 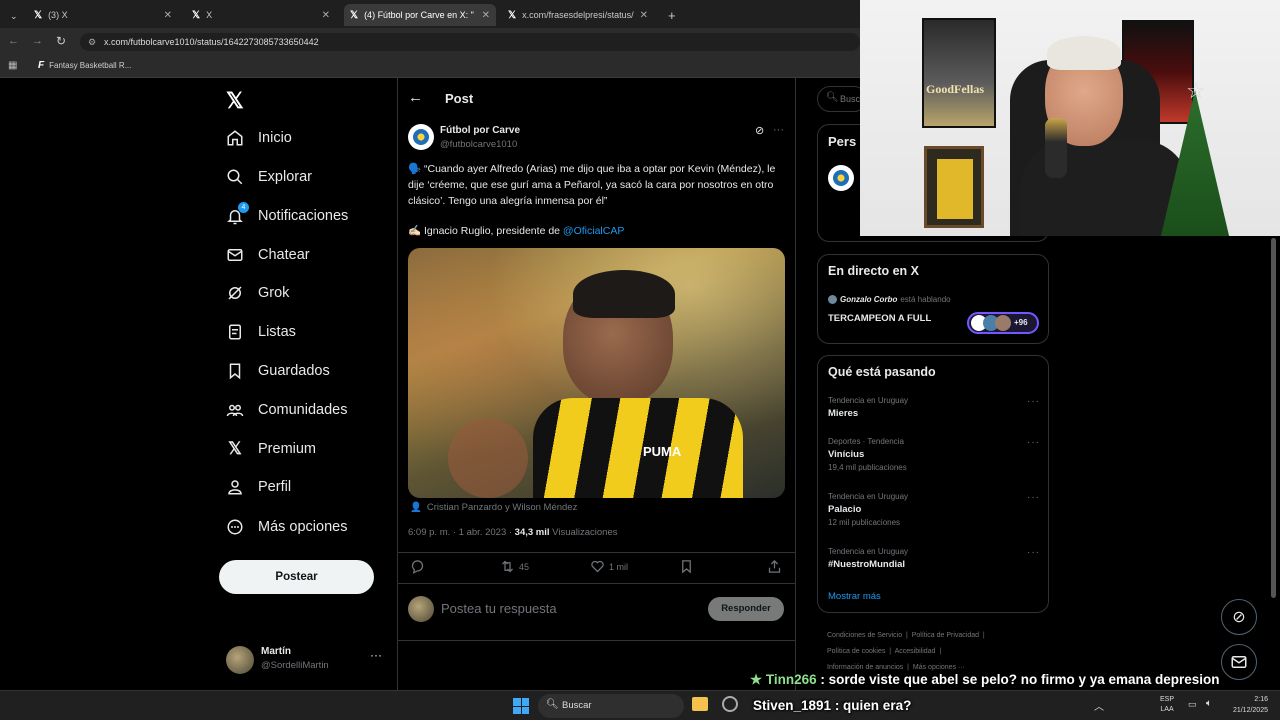 What do you see at coordinates (417, 568) in the screenshot?
I see `reply-icon` at bounding box center [417, 568].